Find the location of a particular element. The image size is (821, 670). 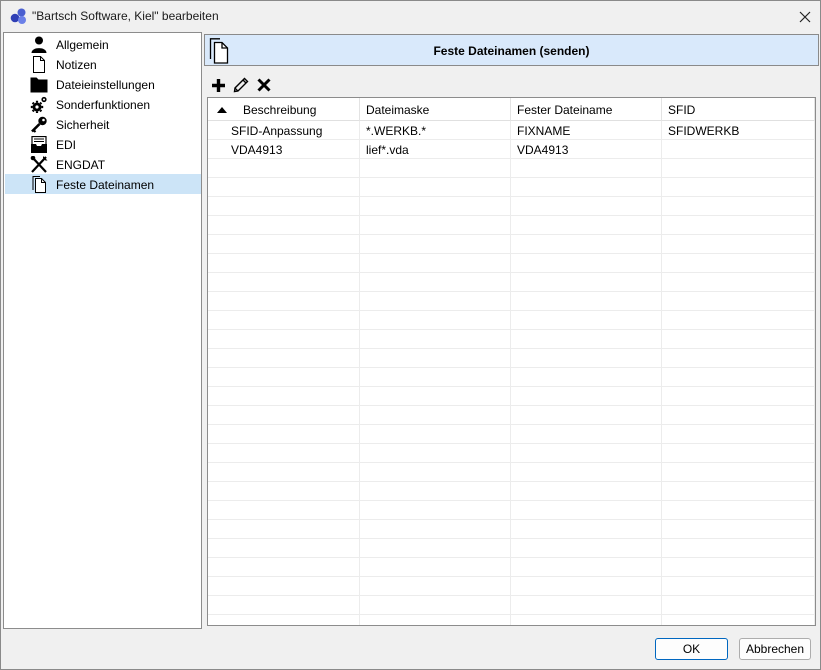

sidebar-item-label: Sonderfunktionen is located at coordinates (103, 105).